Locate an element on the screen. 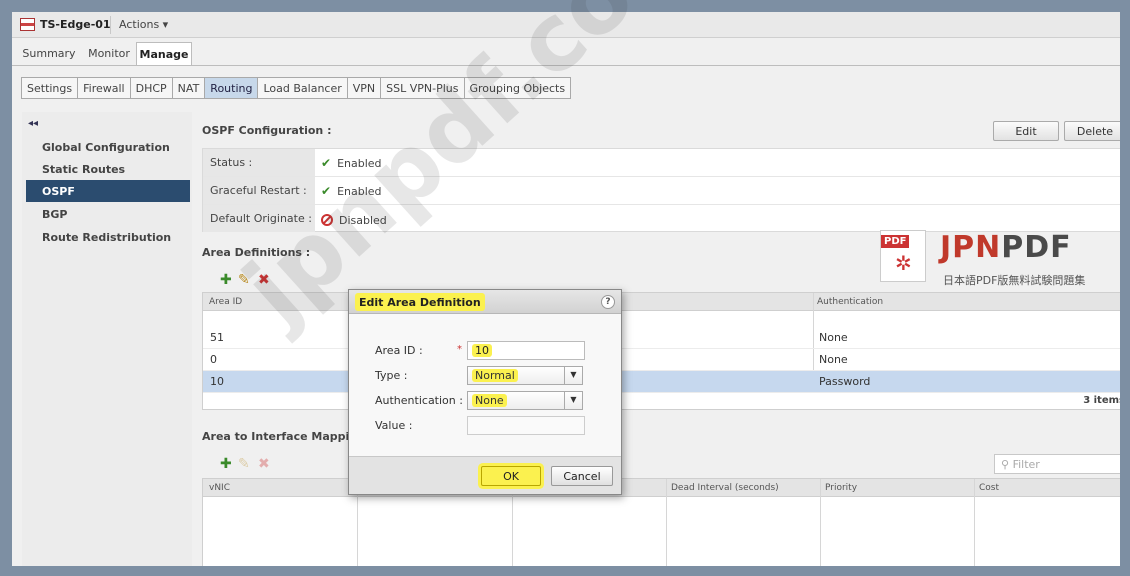 The width and height of the screenshot is (1130, 576). dialog-footer: OK Cancel is located at coordinates (485, 475).